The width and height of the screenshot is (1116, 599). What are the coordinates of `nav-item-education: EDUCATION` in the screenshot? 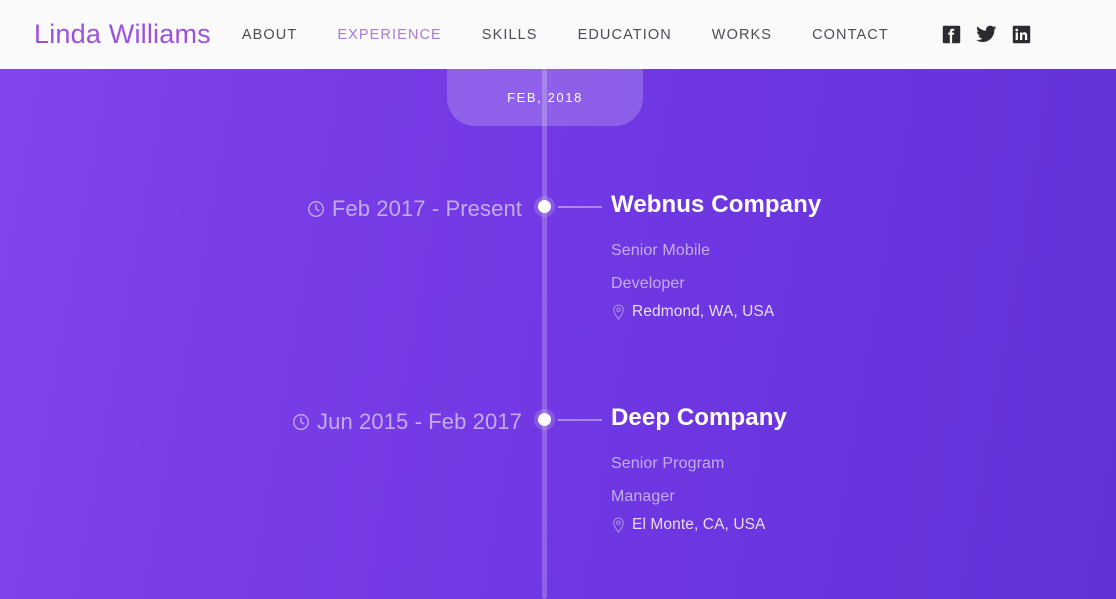 It's located at (625, 35).